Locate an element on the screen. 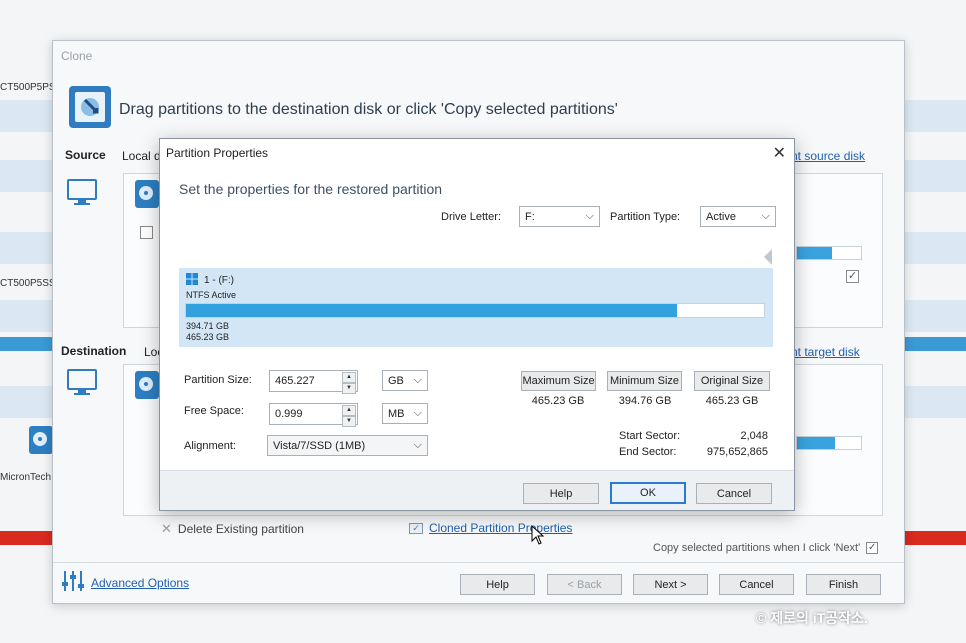 The height and width of the screenshot is (643, 966). partition-size-stepper: ▲ ▼ is located at coordinates (349, 383).